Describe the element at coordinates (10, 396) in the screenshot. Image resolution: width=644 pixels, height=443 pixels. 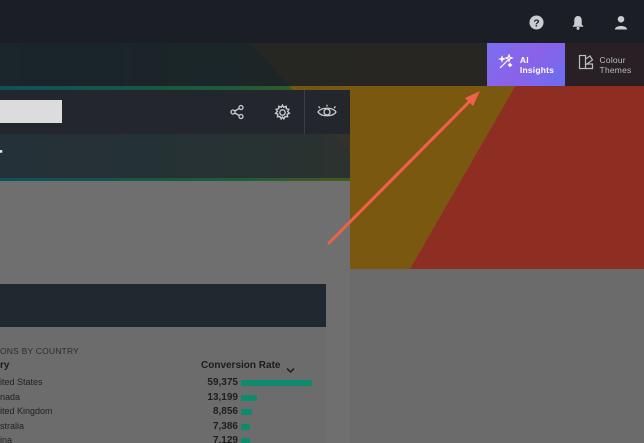
I see `country-name: nada` at that location.